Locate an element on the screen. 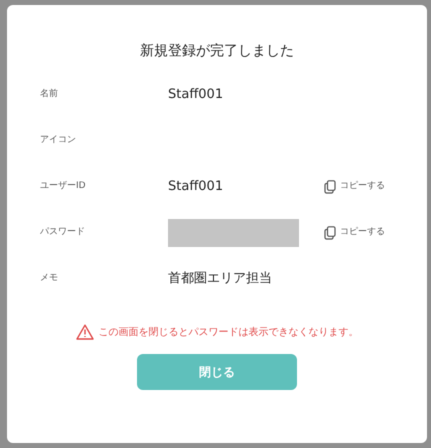 The image size is (431, 448). field-label: ユーザーID is located at coordinates (63, 187).